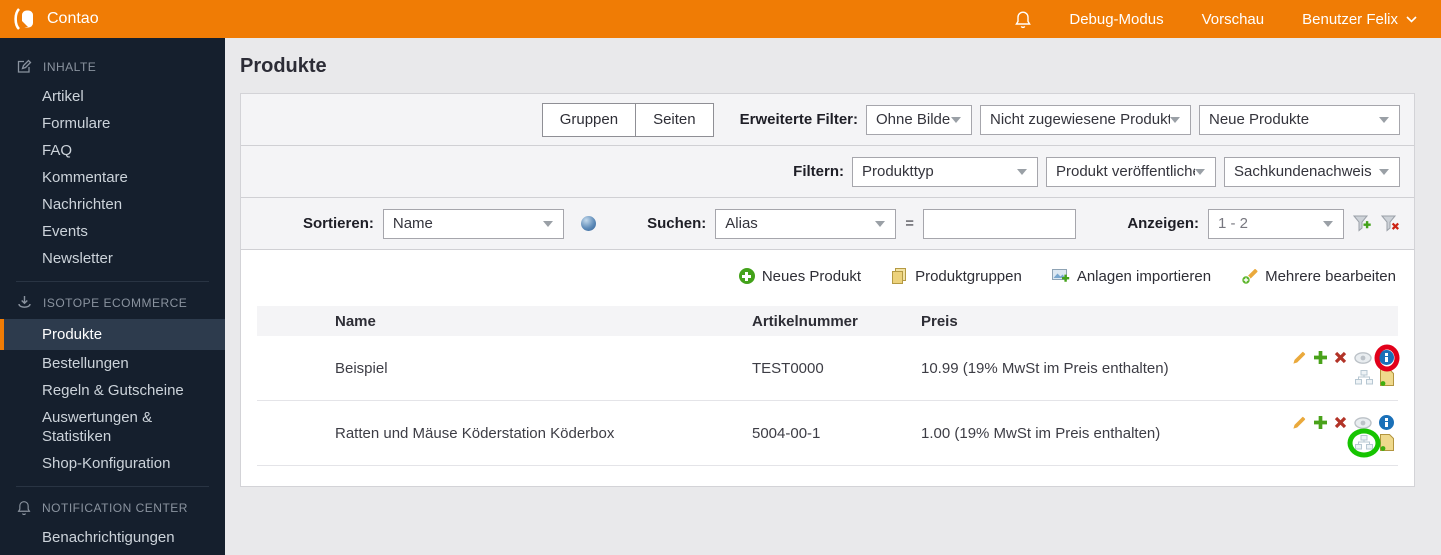 The width and height of the screenshot is (1441, 555). What do you see at coordinates (1085, 119) in the screenshot?
I see `filter-nicht-zugewiesene-select: Nicht zugewiesene Produkte` at bounding box center [1085, 119].